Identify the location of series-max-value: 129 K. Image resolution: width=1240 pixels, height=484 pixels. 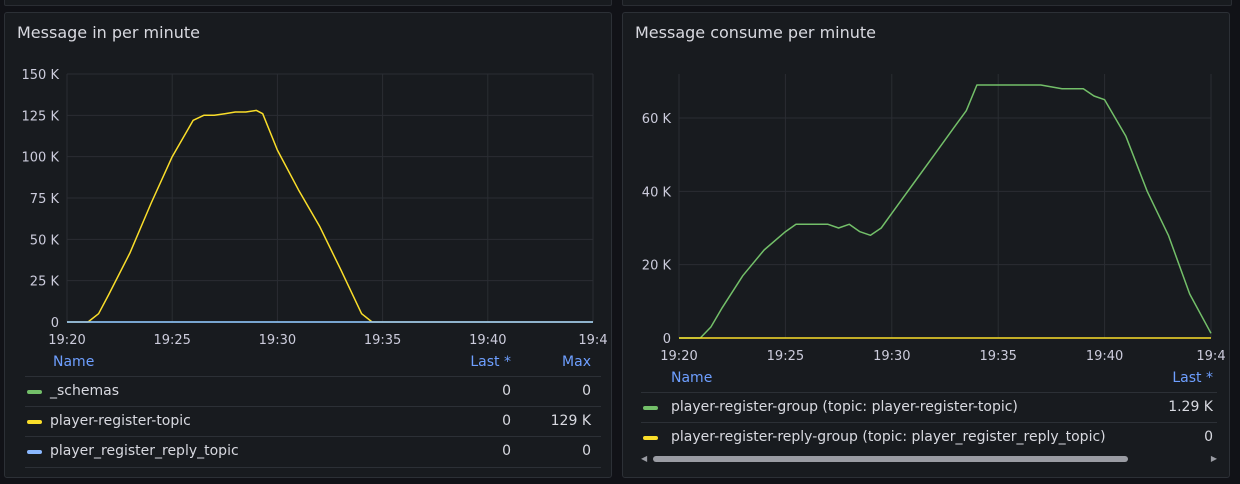
(570, 421).